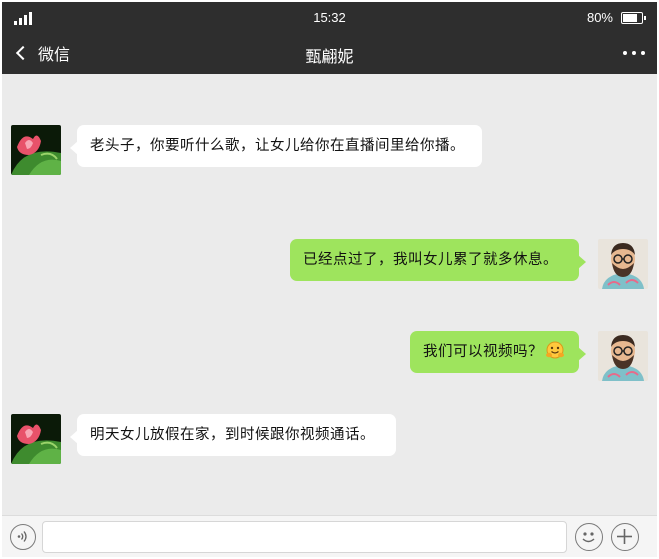 Image resolution: width=659 pixels, height=559 pixels. What do you see at coordinates (634, 53) in the screenshot?
I see `more-dots-icon` at bounding box center [634, 53].